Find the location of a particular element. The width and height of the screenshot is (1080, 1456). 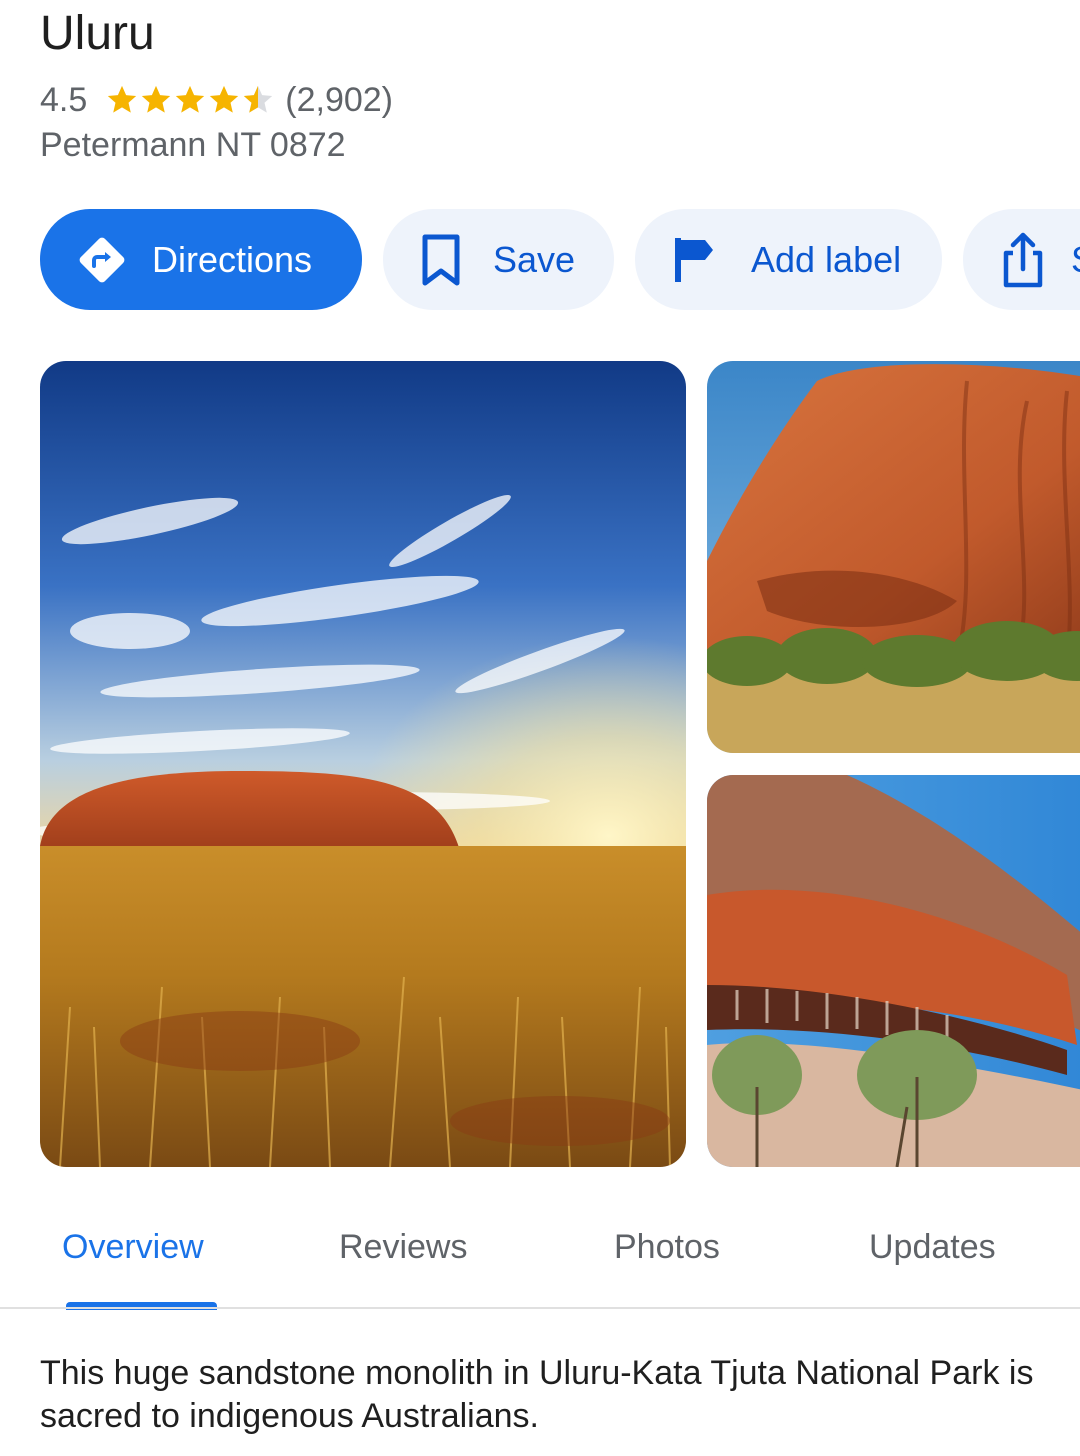

add-label-button: Add label is located at coordinates (788, 259).